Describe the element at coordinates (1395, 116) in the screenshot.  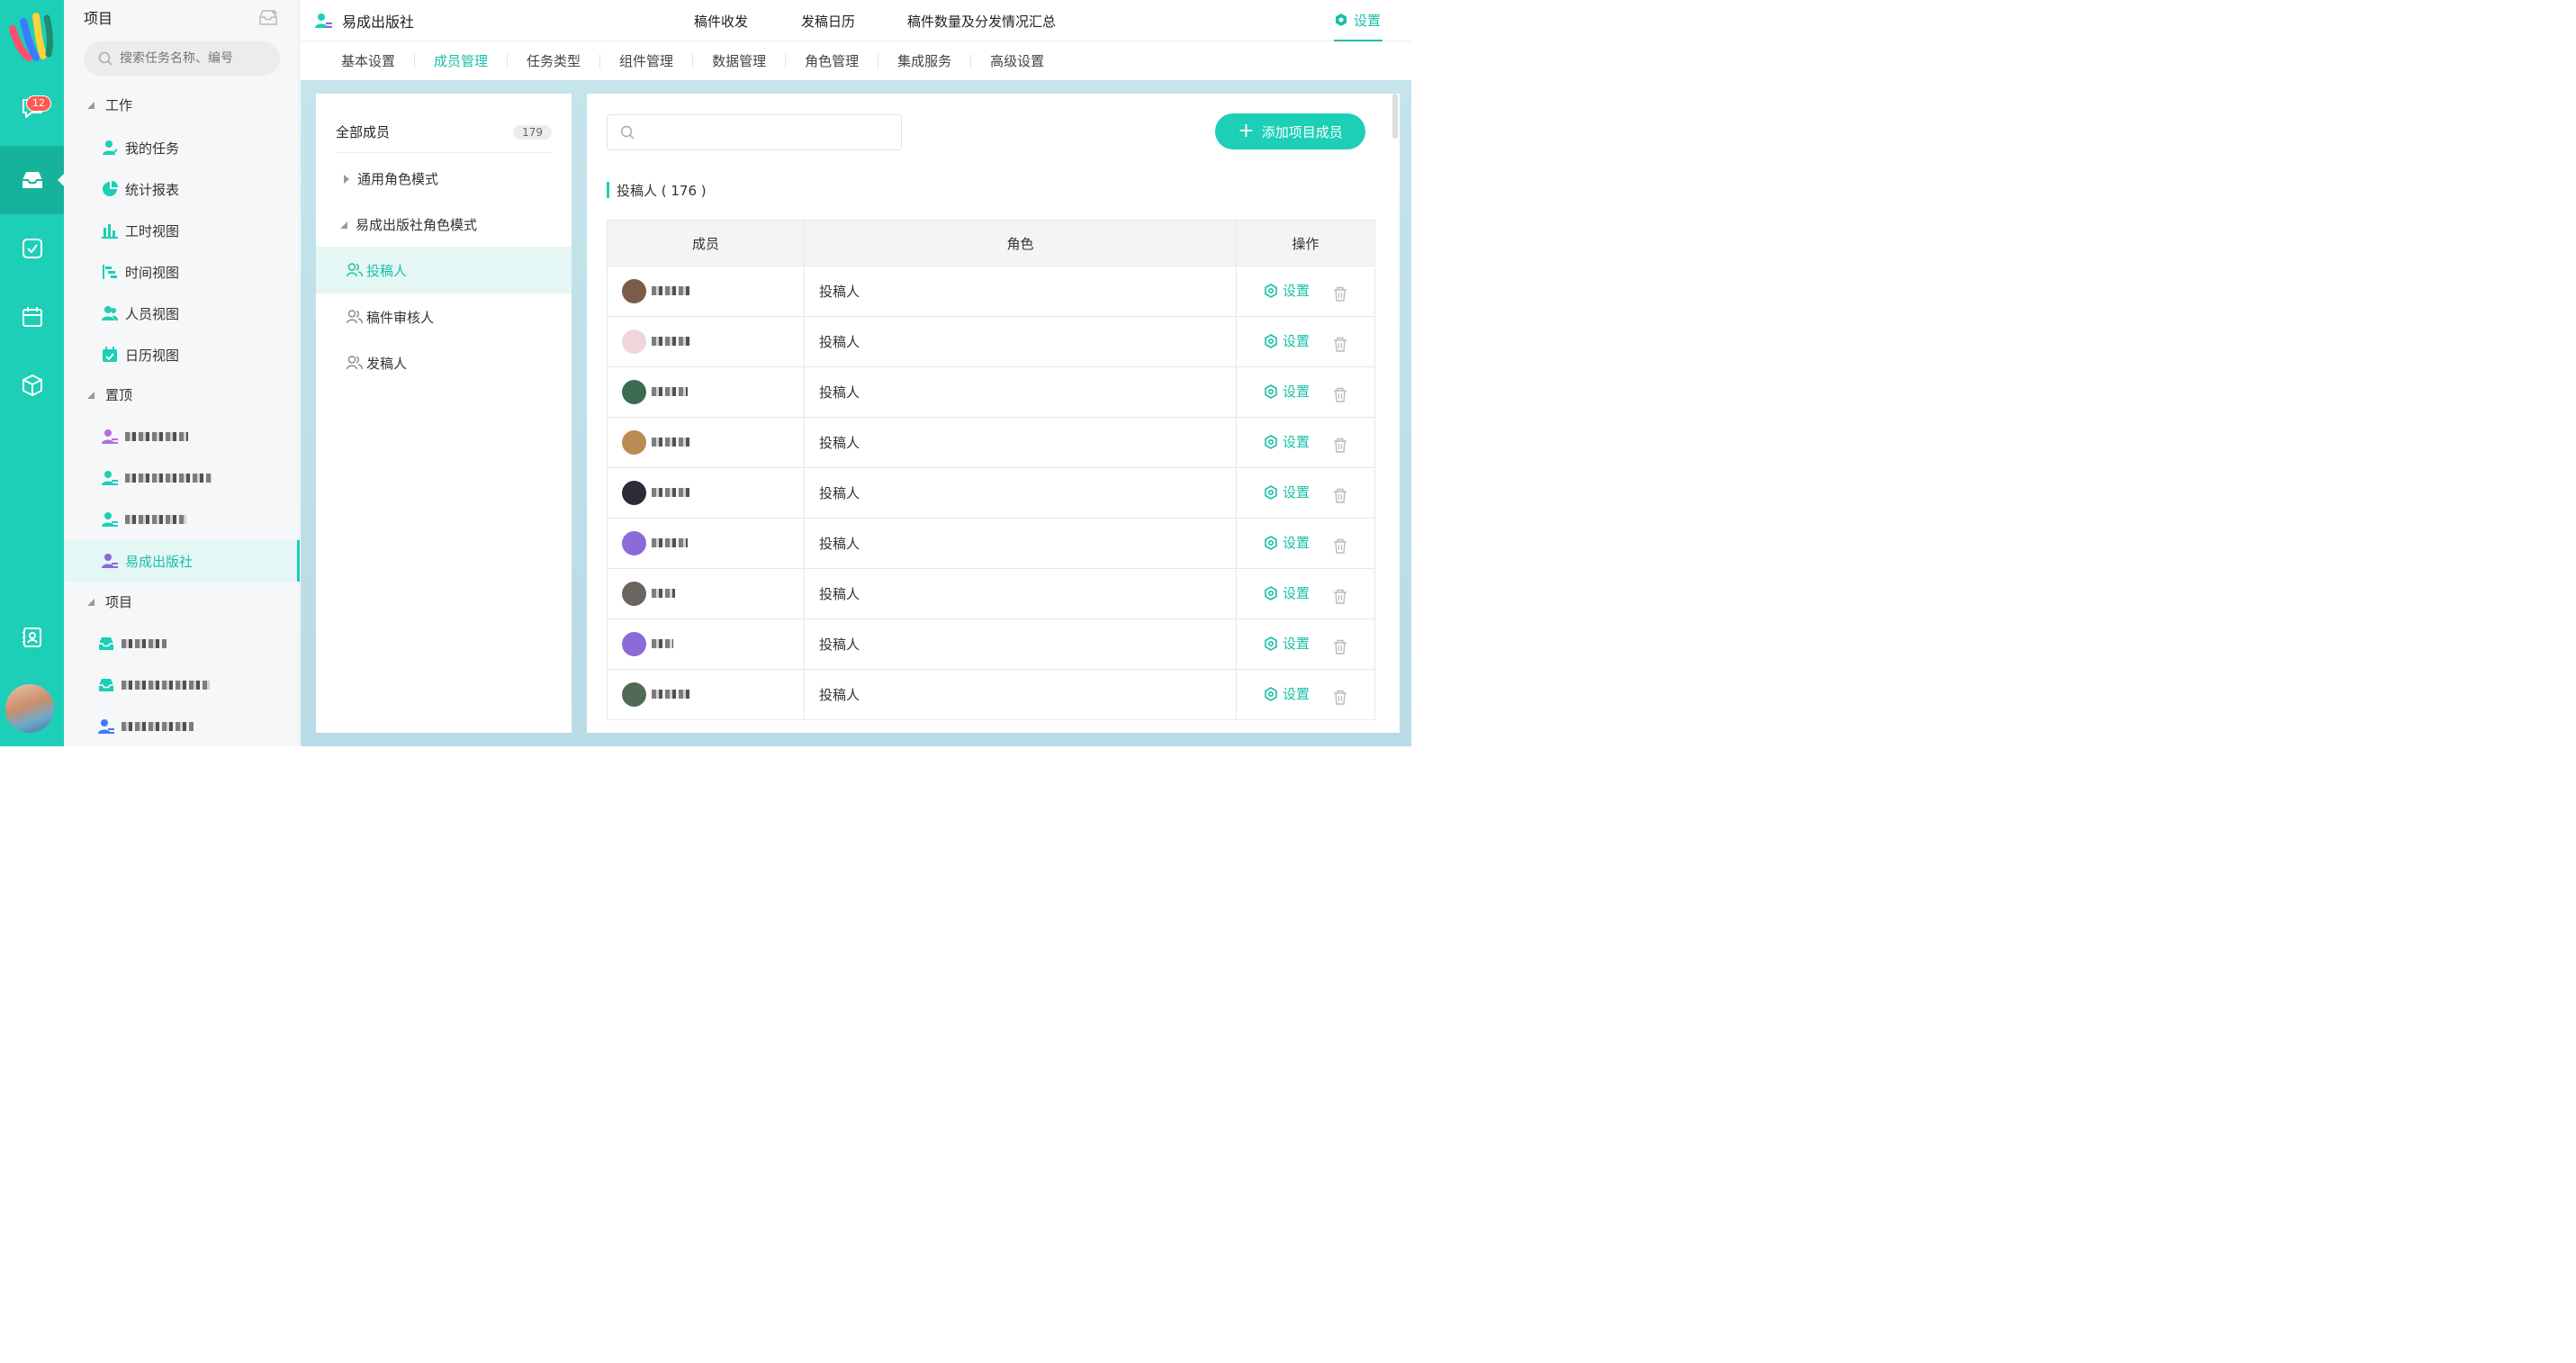
I see `members-scrollbar` at that location.